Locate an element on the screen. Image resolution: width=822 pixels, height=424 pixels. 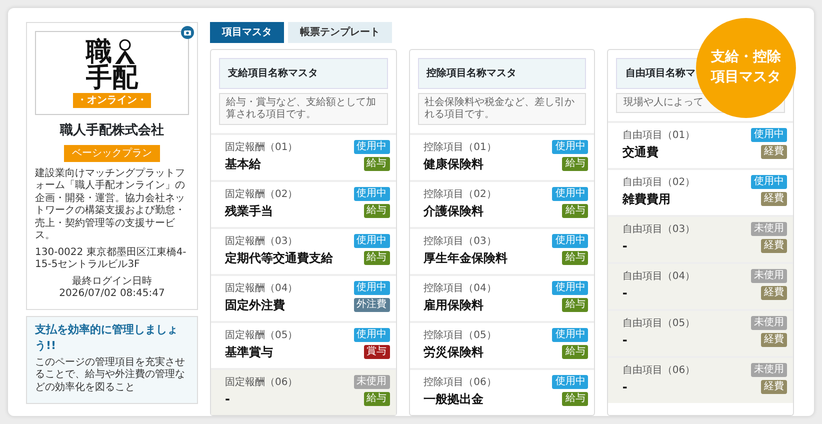
figure-icon is located at coordinates (125, 51).